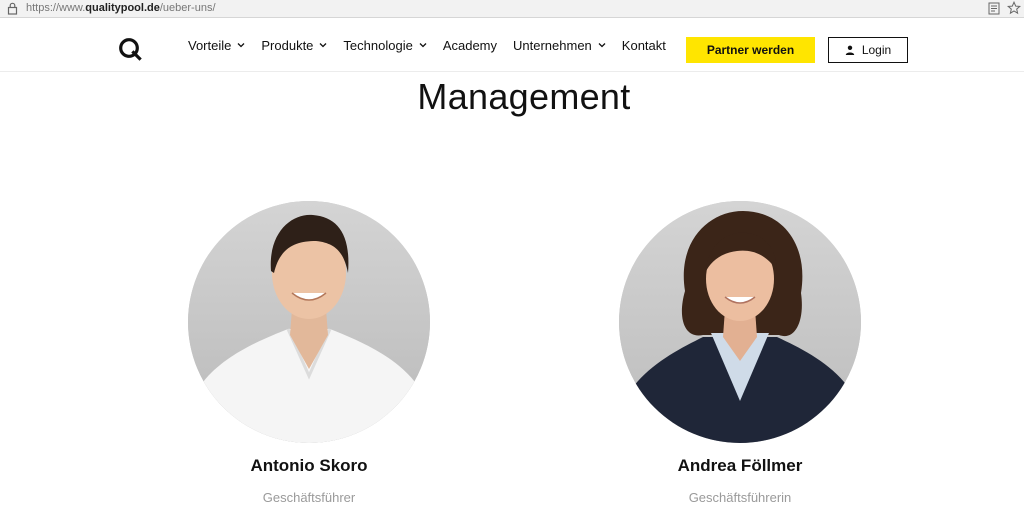  I want to click on nav-item-academy: Academy, so click(470, 45).